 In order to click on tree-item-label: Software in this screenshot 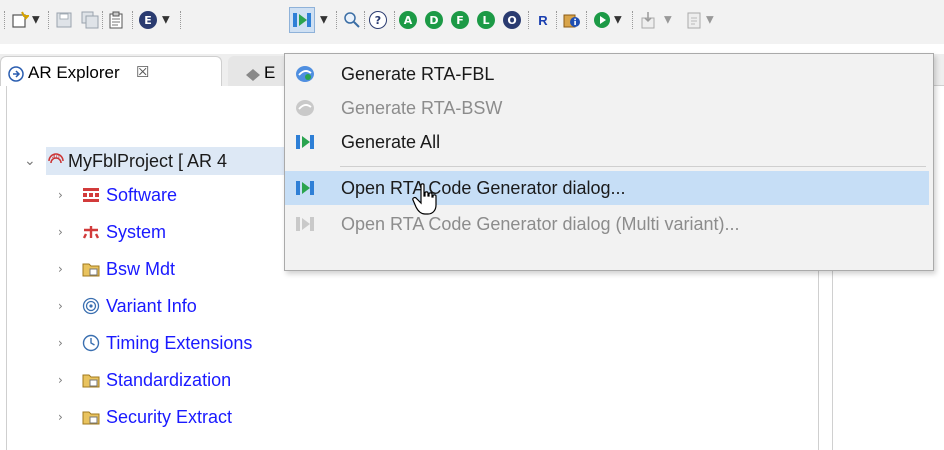, I will do `click(142, 195)`.